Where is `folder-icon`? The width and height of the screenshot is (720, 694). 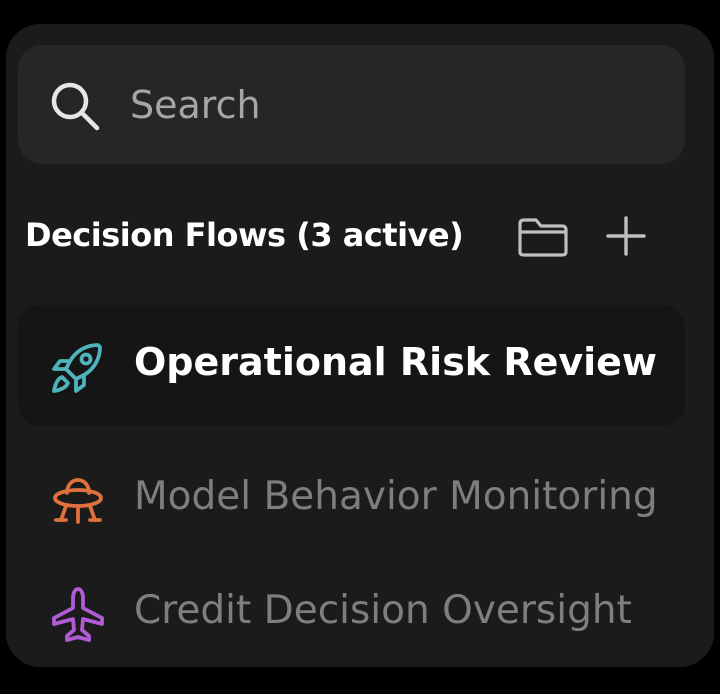
folder-icon is located at coordinates (543, 237).